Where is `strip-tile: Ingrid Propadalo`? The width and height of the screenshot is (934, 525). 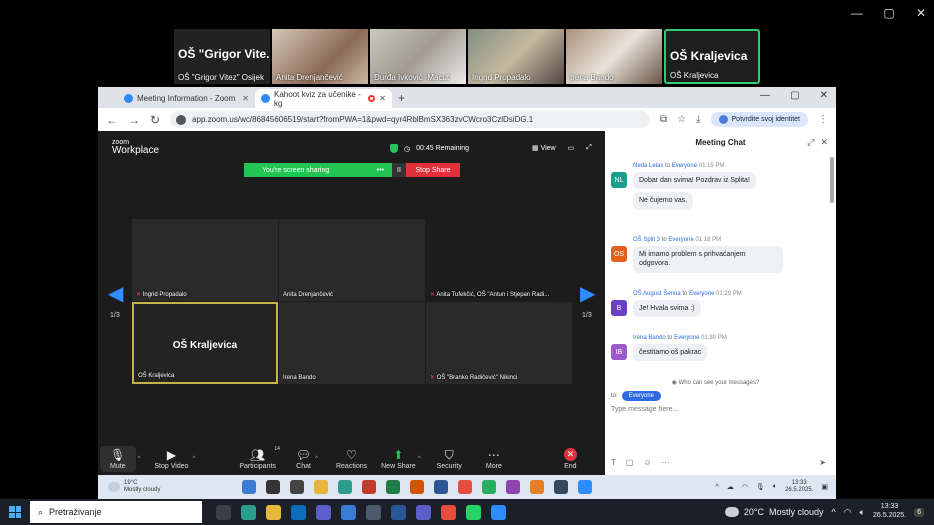 strip-tile: Ingrid Propadalo is located at coordinates (516, 56).